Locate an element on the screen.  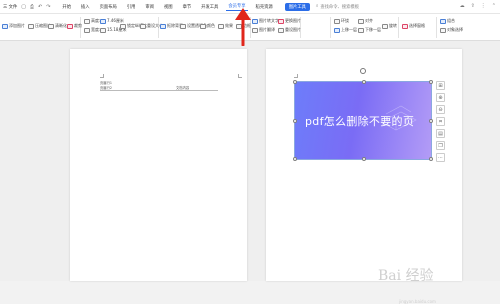
menu-review: 审阅 is located at coordinates (149, 7).